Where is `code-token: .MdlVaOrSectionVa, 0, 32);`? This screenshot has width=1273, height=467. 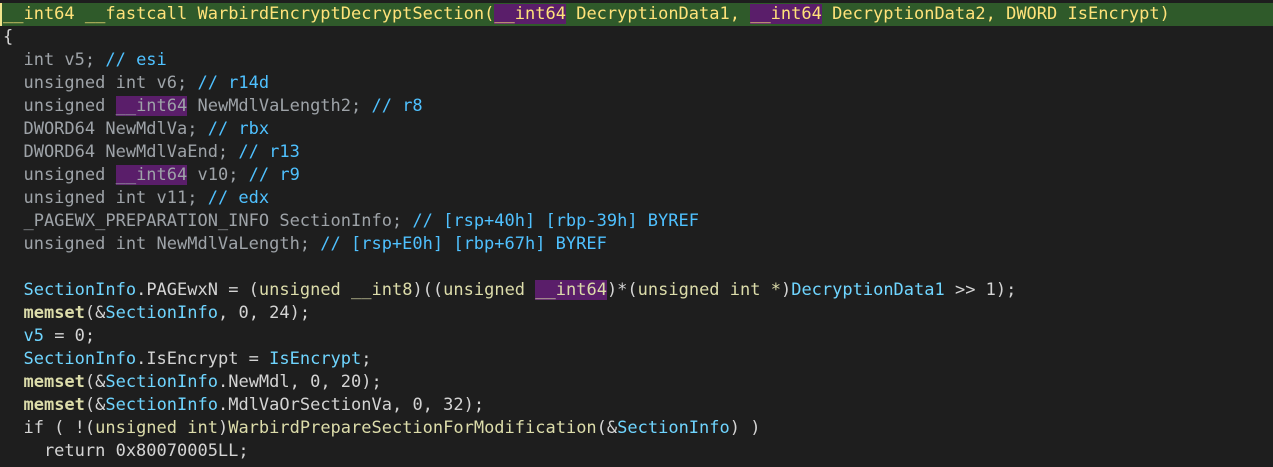
code-token: .MdlVaOrSectionVa, 0, 32); is located at coordinates (351, 405).